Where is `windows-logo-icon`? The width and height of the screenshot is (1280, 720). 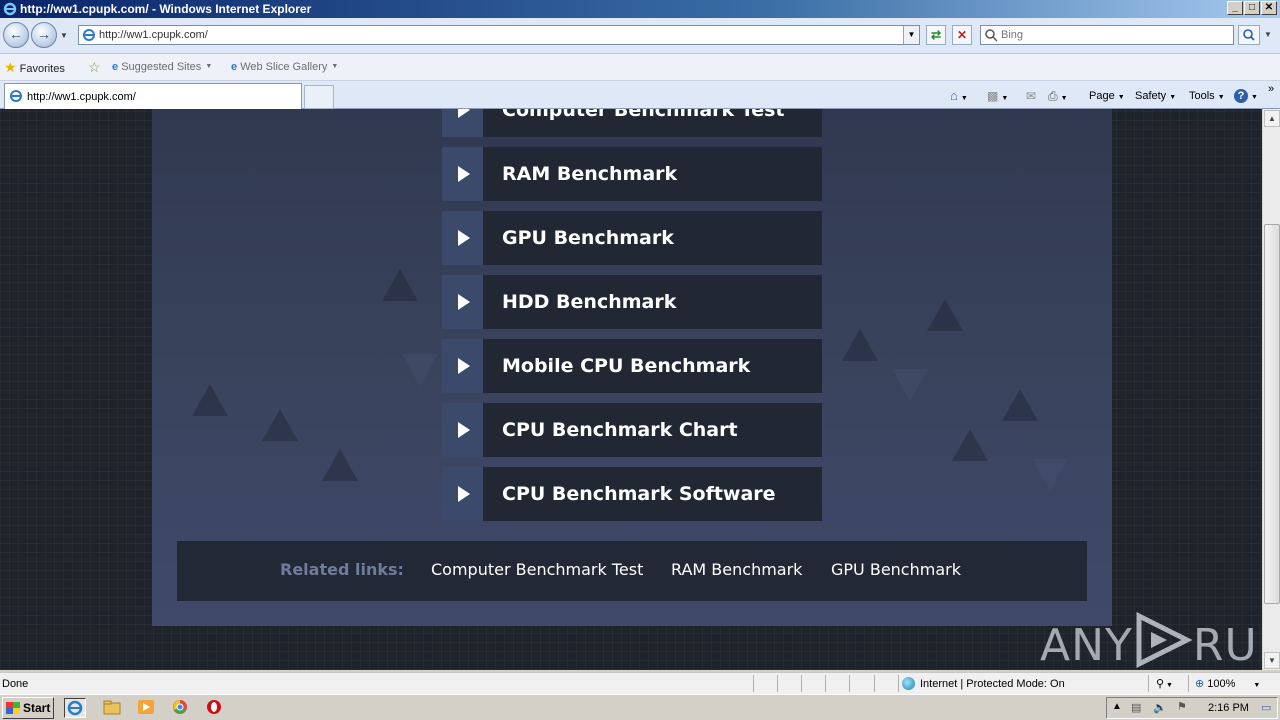 windows-logo-icon is located at coordinates (13, 708).